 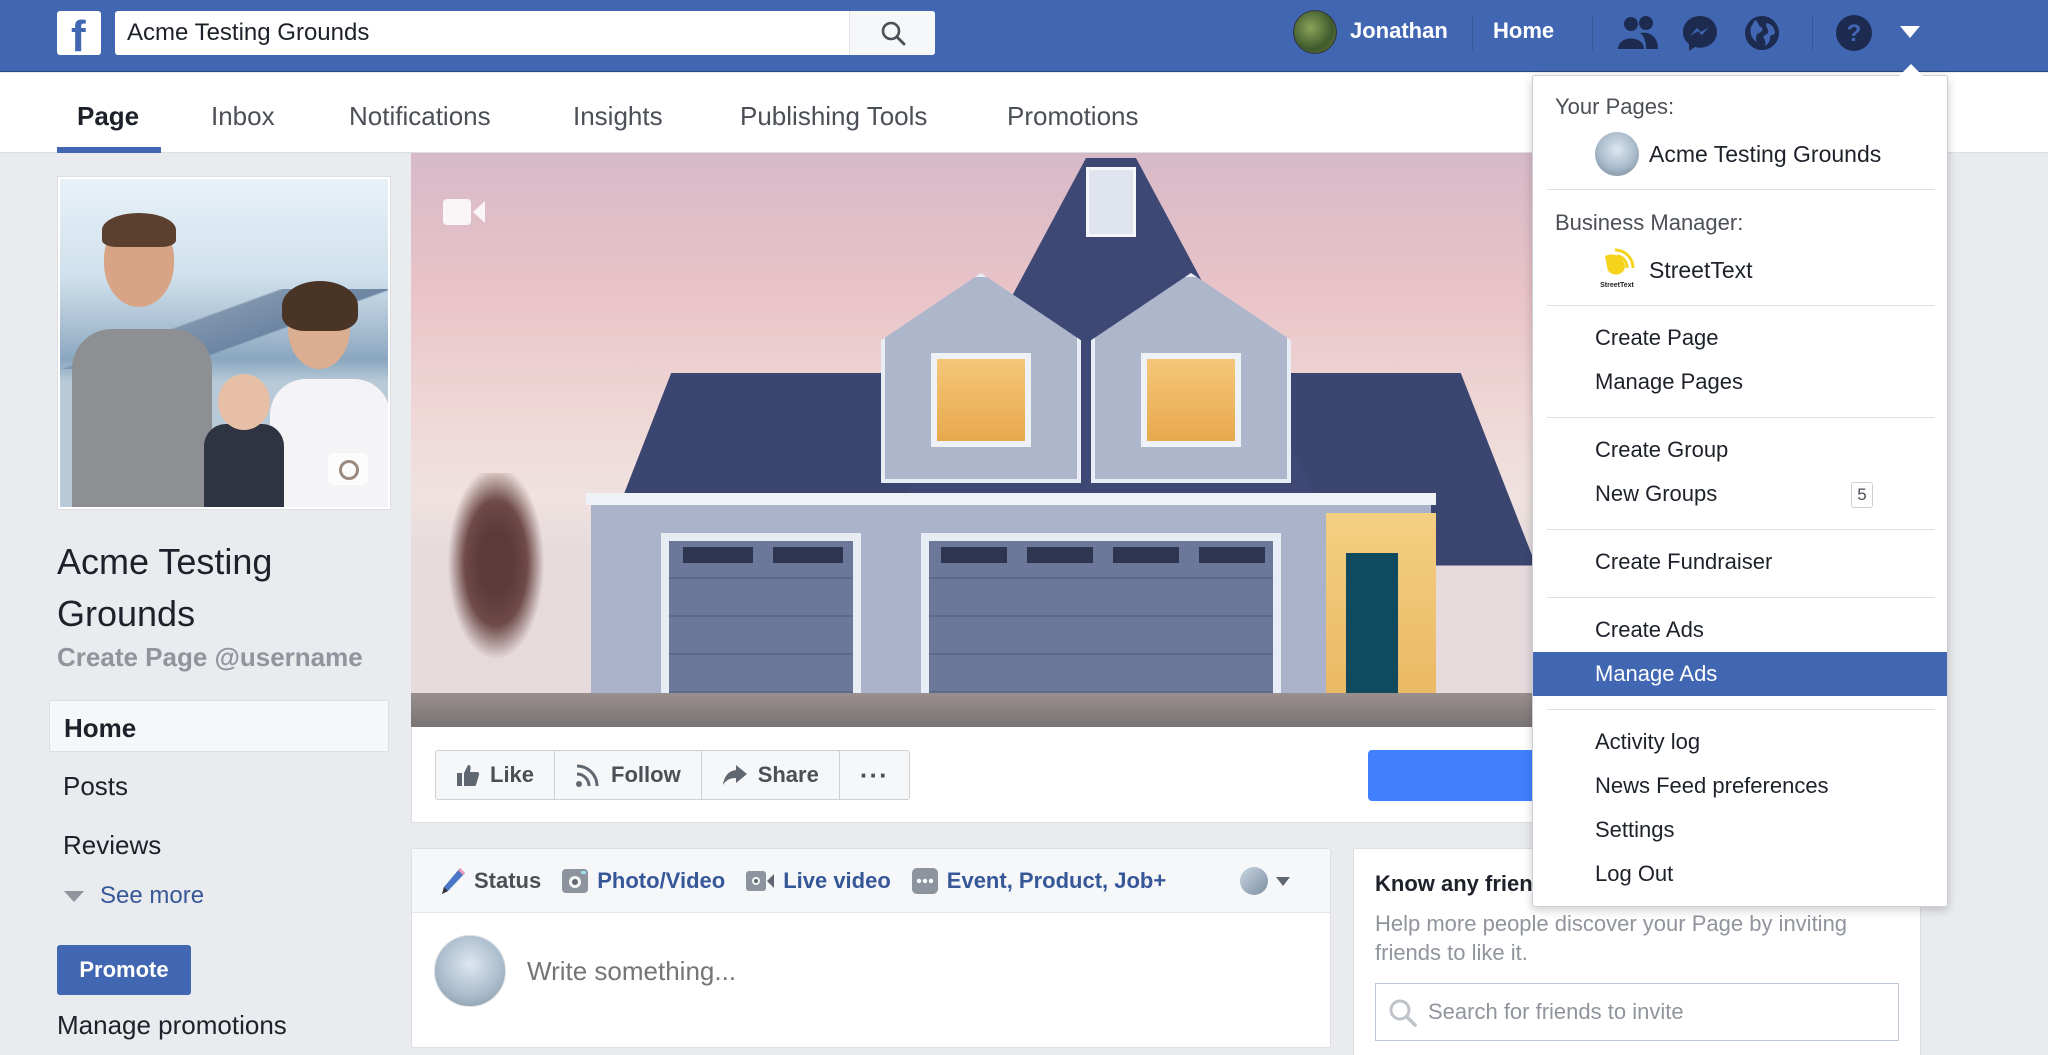 I want to click on left-nav-home: Home, so click(x=219, y=726).